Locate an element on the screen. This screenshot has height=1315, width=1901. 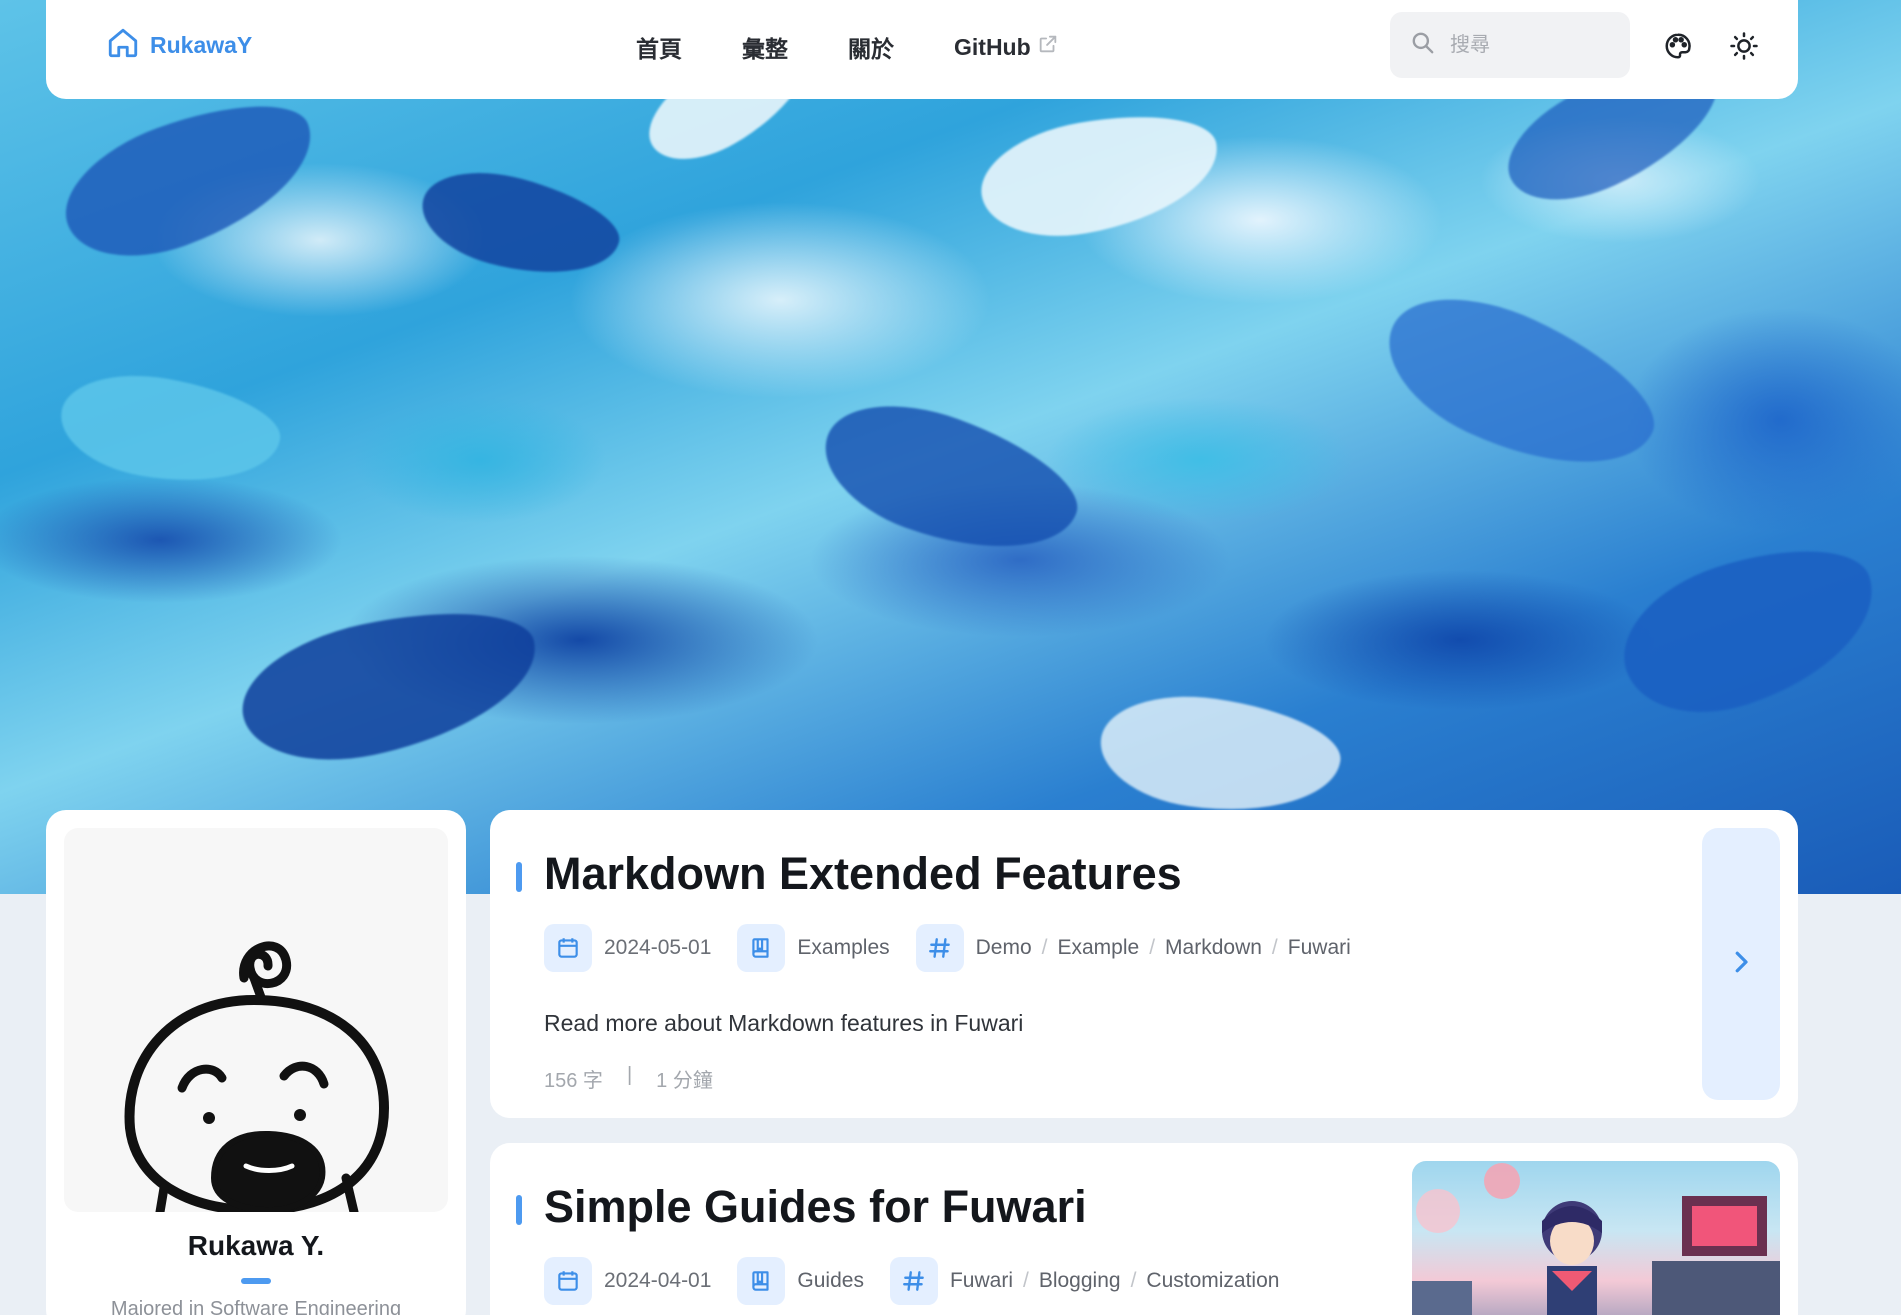
home-icon is located at coordinates (123, 45).